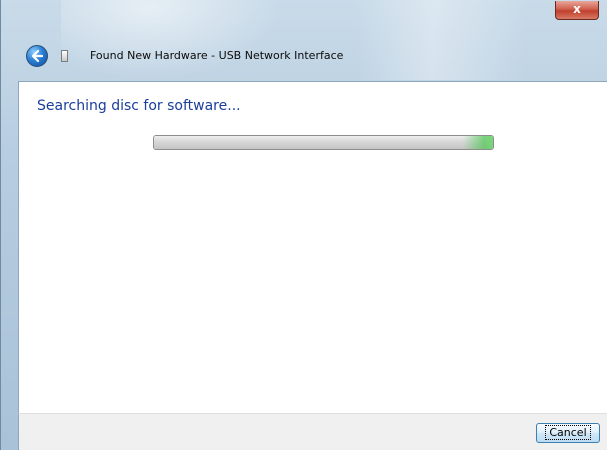  I want to click on close-button: x, so click(577, 10).